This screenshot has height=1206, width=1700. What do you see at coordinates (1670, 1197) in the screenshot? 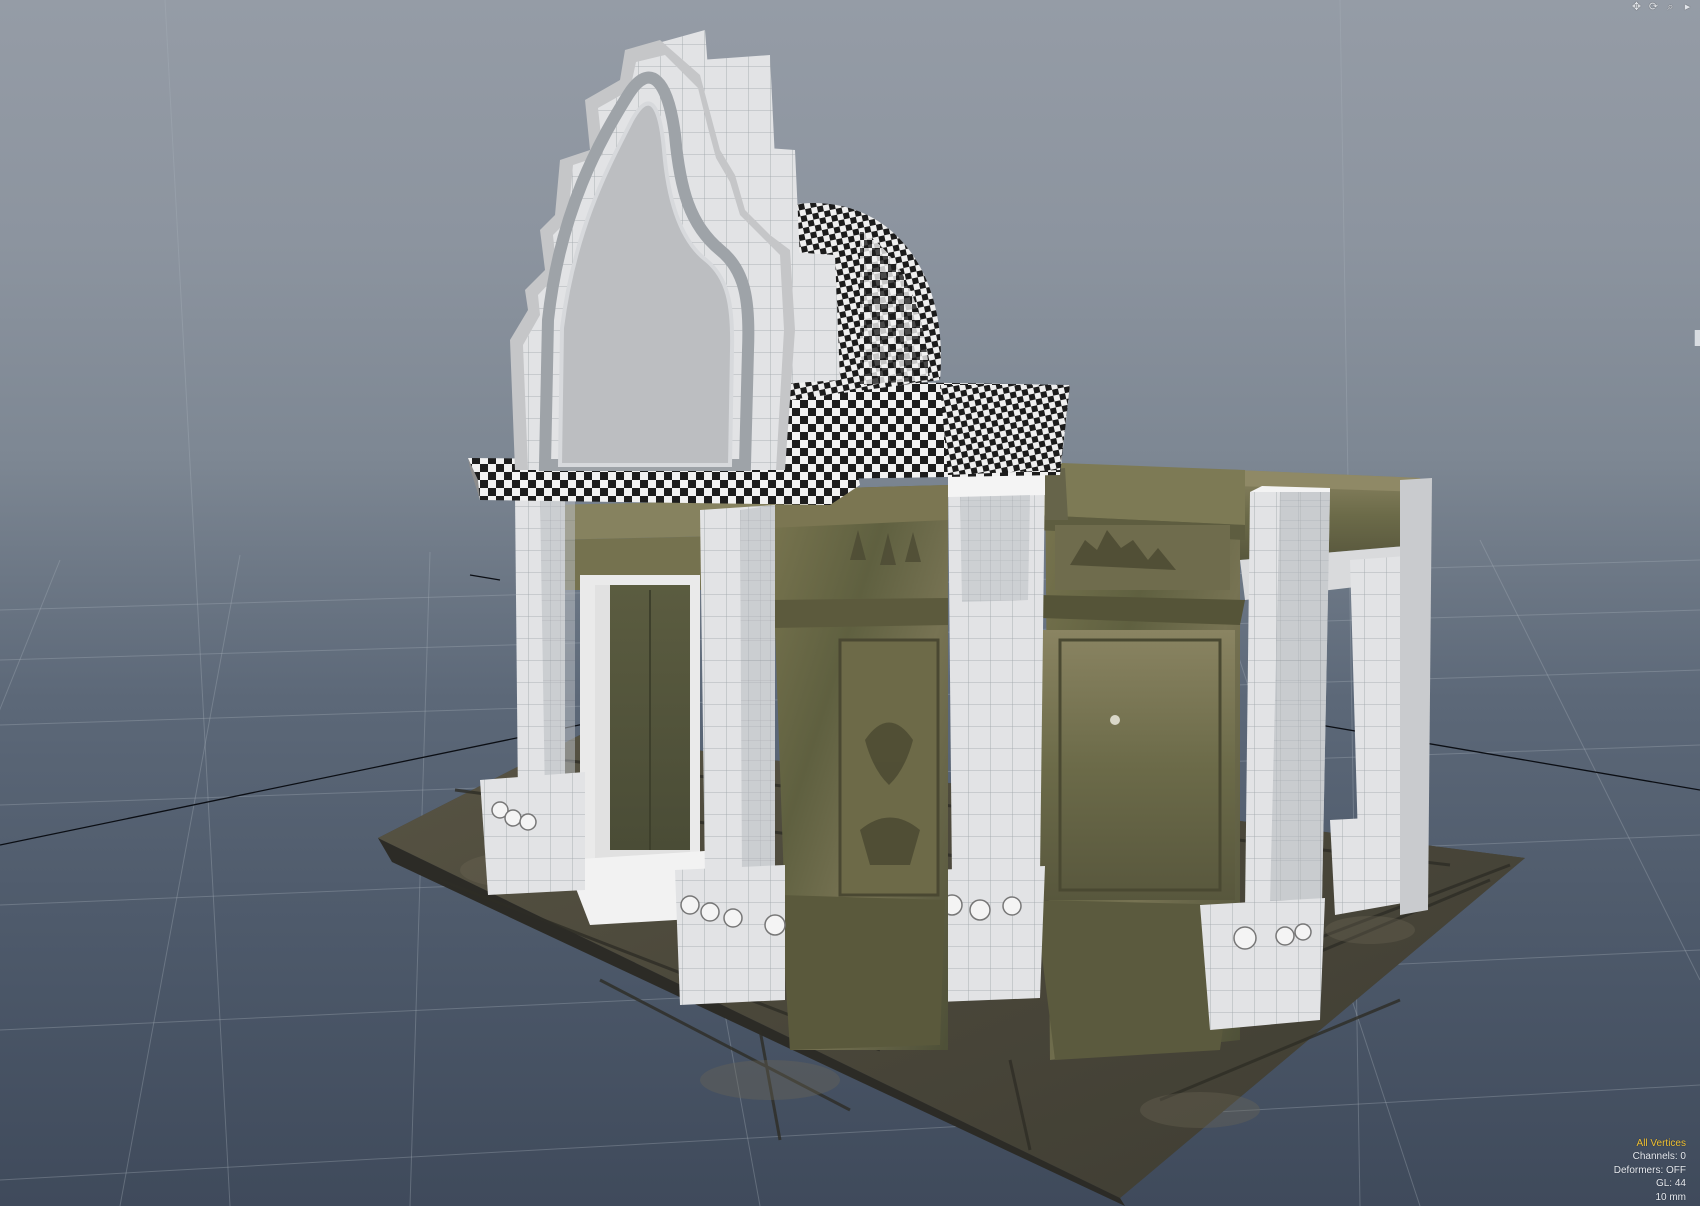
I see `grid-scale-readout: 10 mm` at bounding box center [1670, 1197].